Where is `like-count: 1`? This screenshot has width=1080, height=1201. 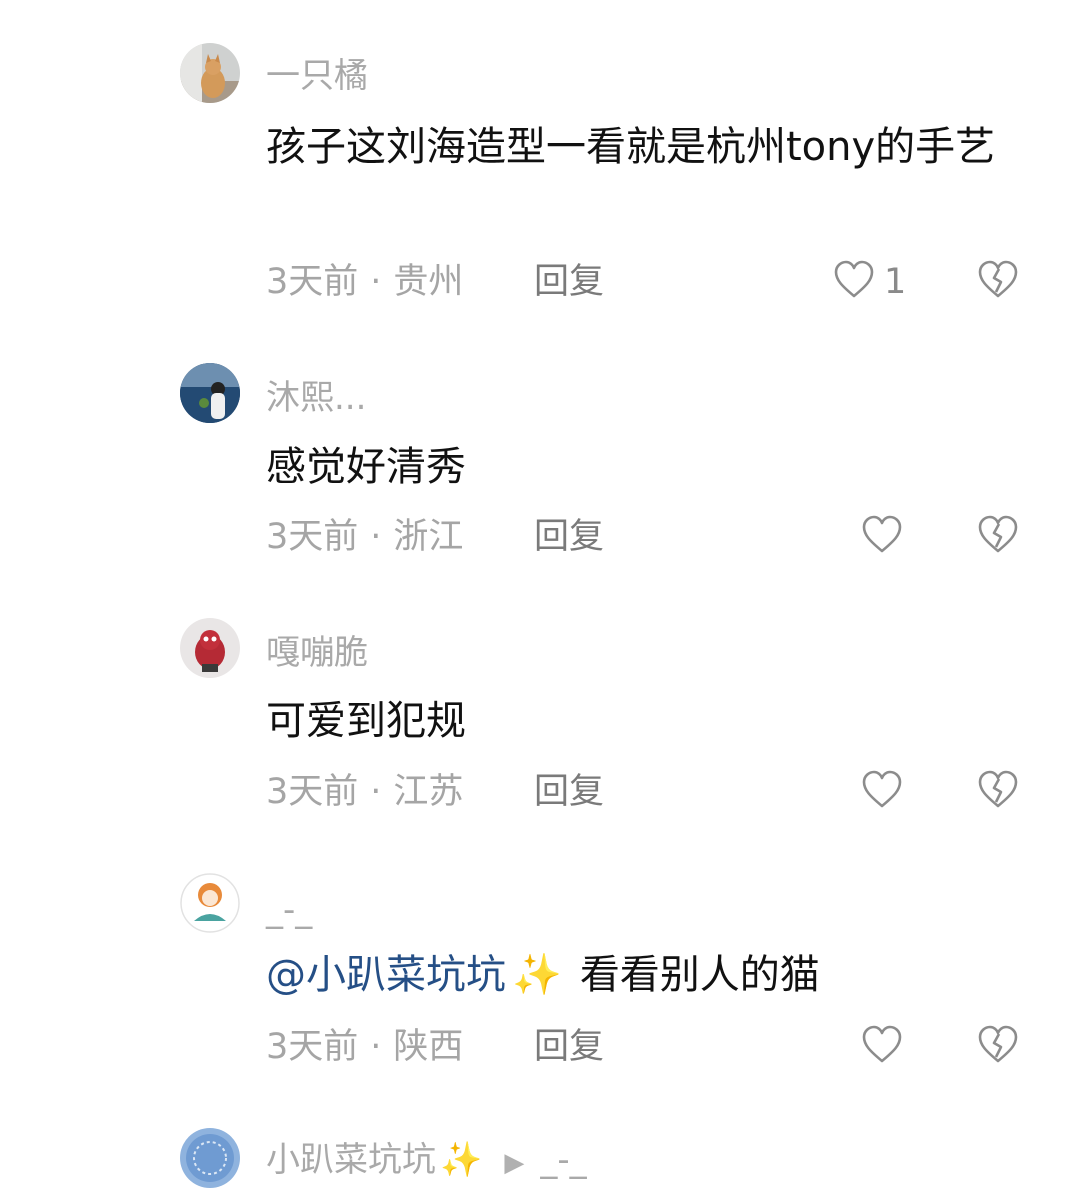 like-count: 1 is located at coordinates (895, 282).